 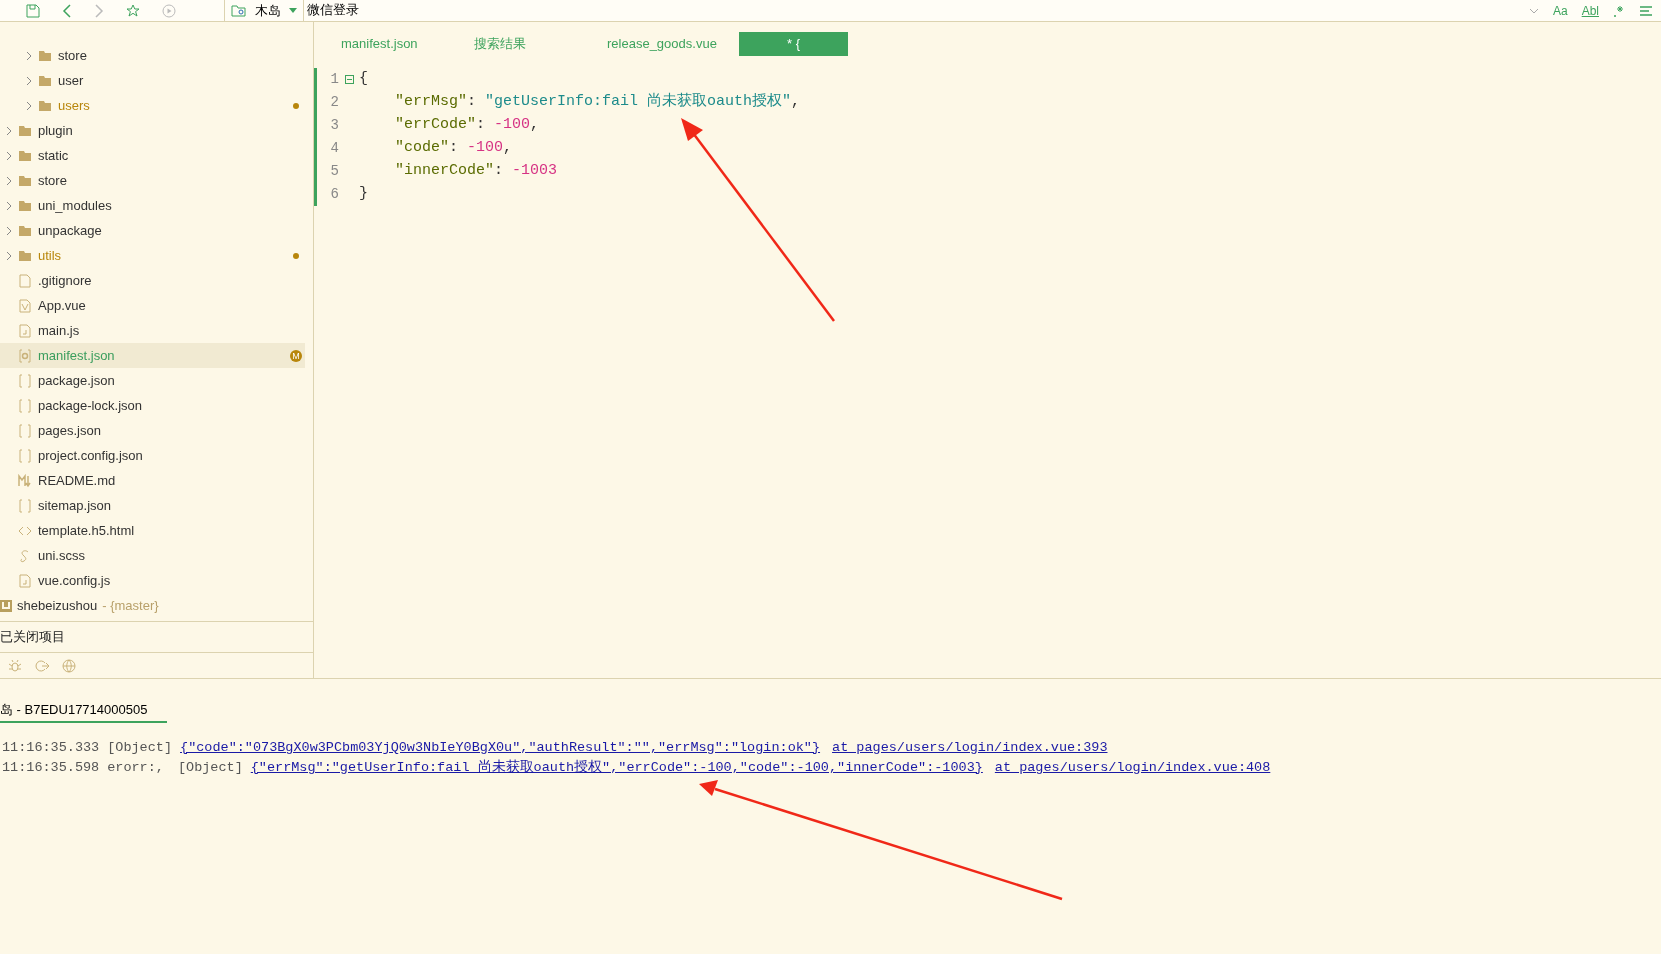 What do you see at coordinates (1132, 768) in the screenshot?
I see `source-location-link: at pages/users/login/index.vue:408` at bounding box center [1132, 768].